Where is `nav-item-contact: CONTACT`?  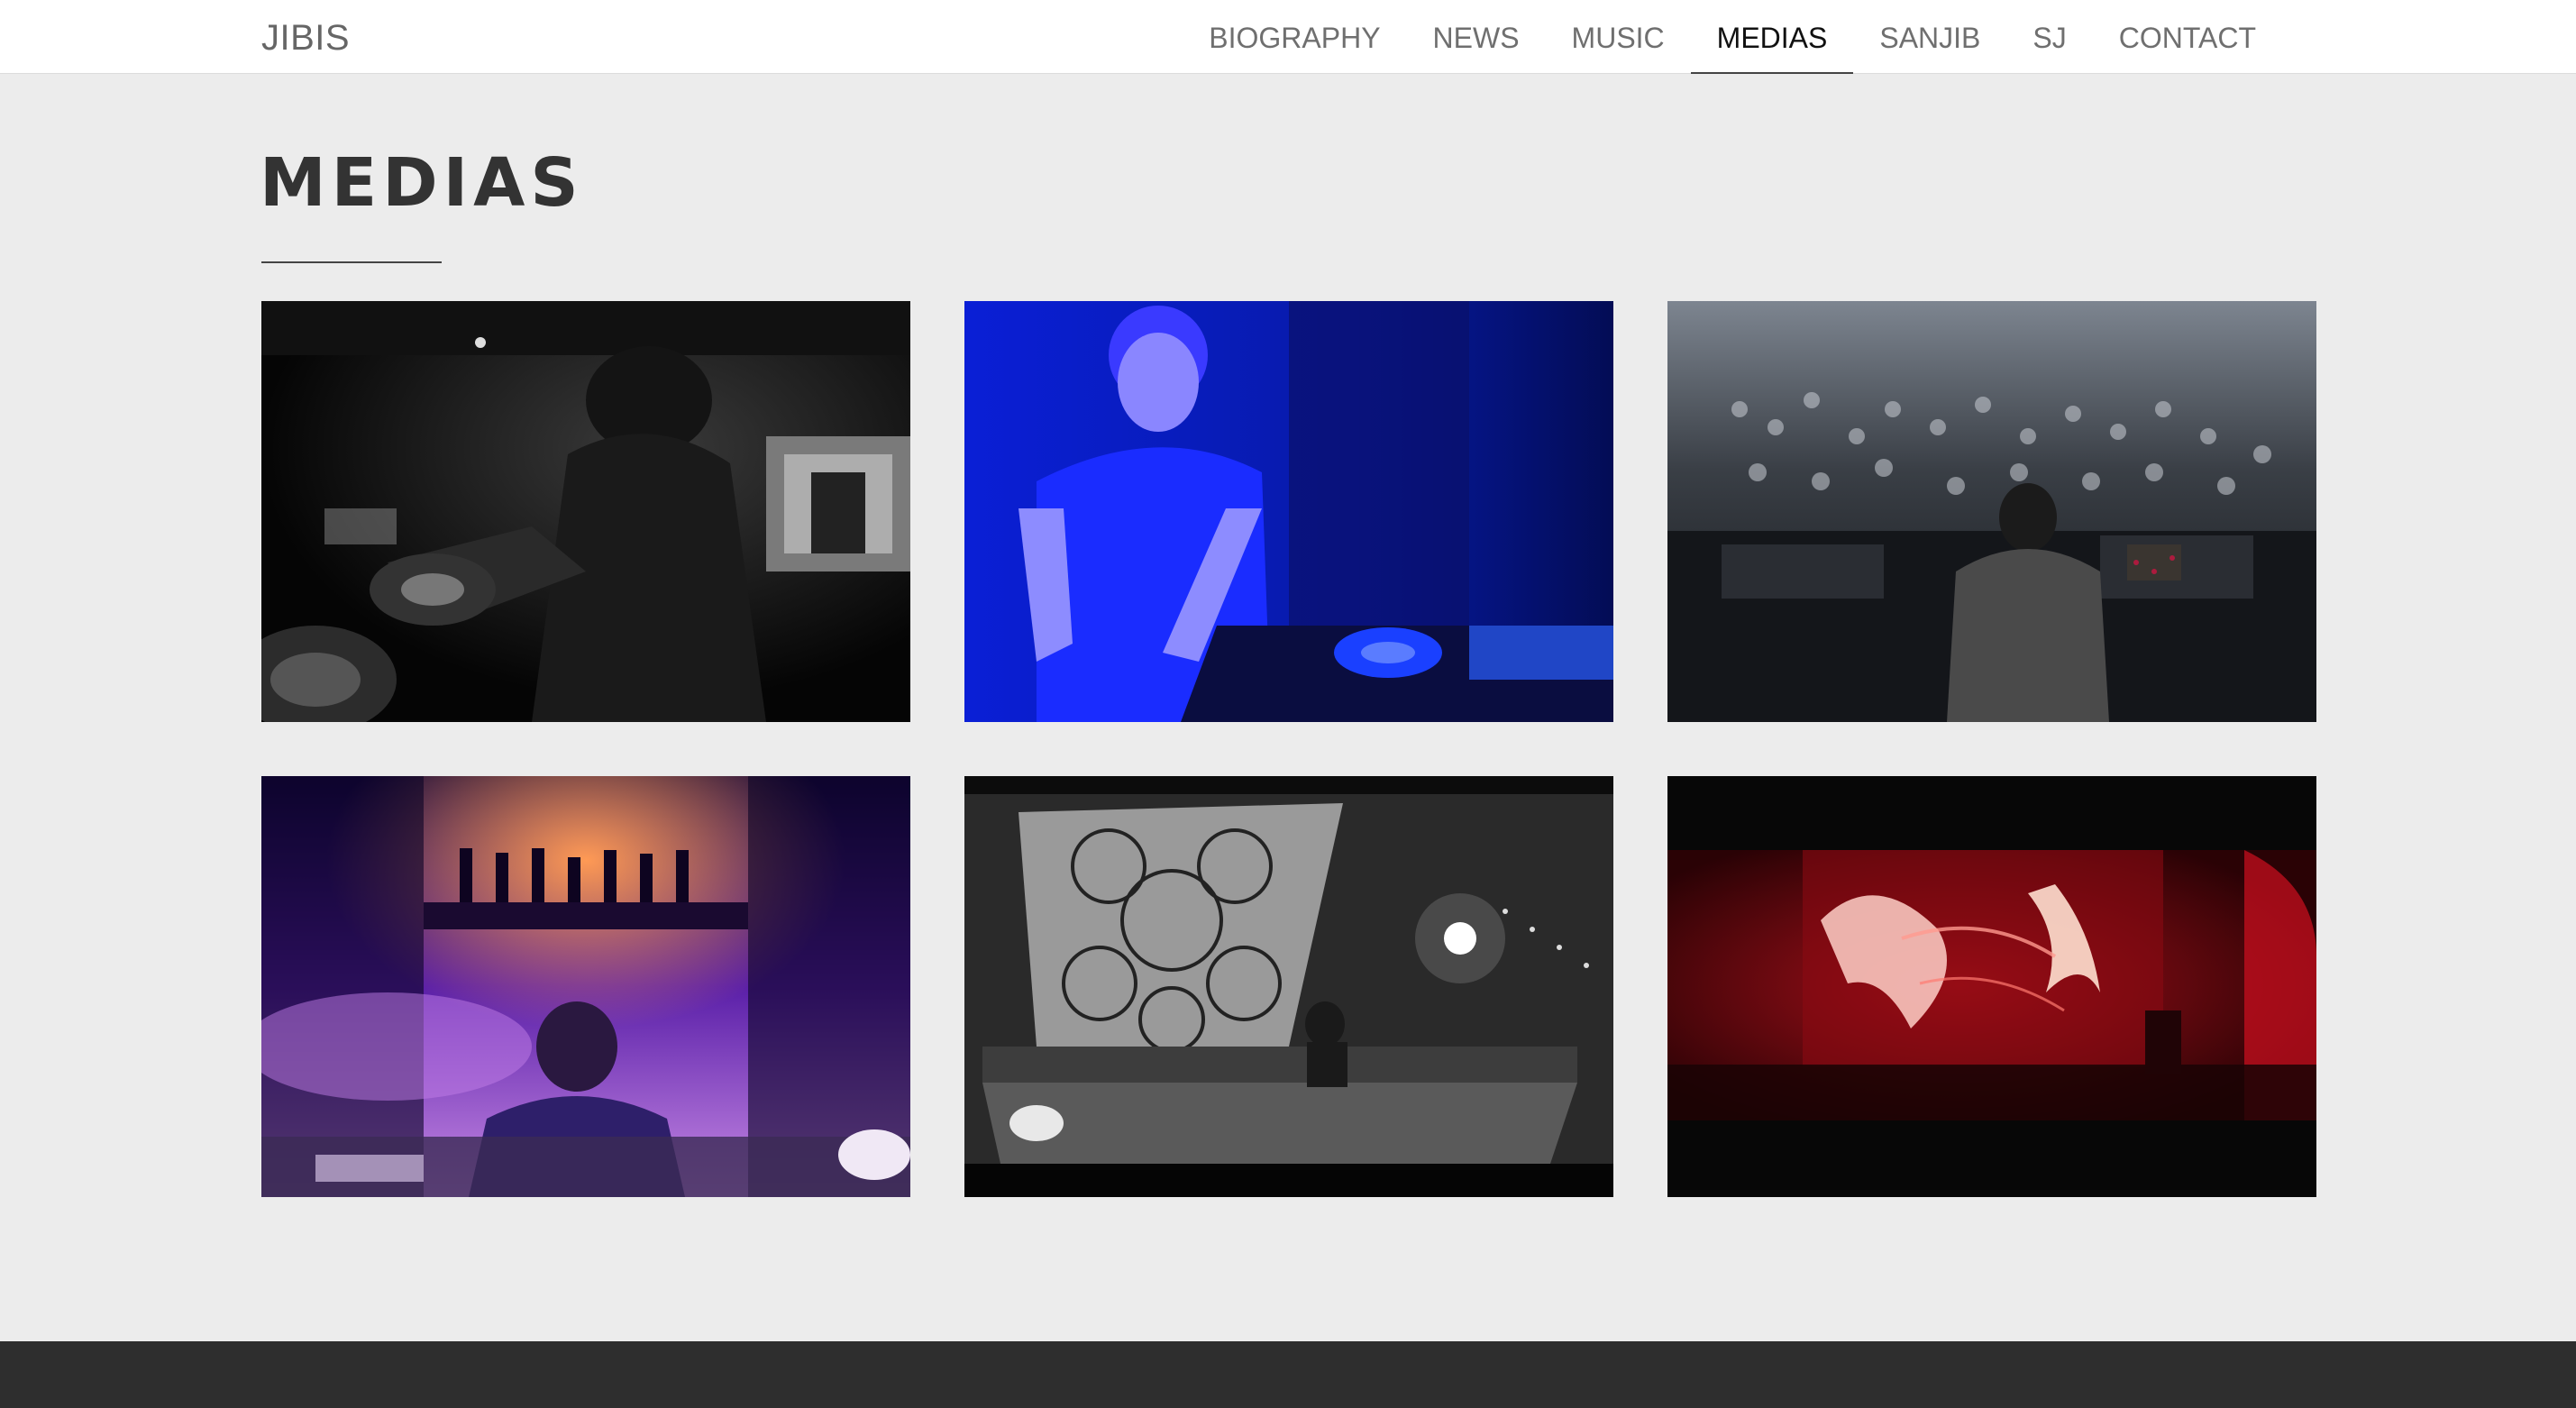
nav-item-contact: CONTACT is located at coordinates (2187, 37).